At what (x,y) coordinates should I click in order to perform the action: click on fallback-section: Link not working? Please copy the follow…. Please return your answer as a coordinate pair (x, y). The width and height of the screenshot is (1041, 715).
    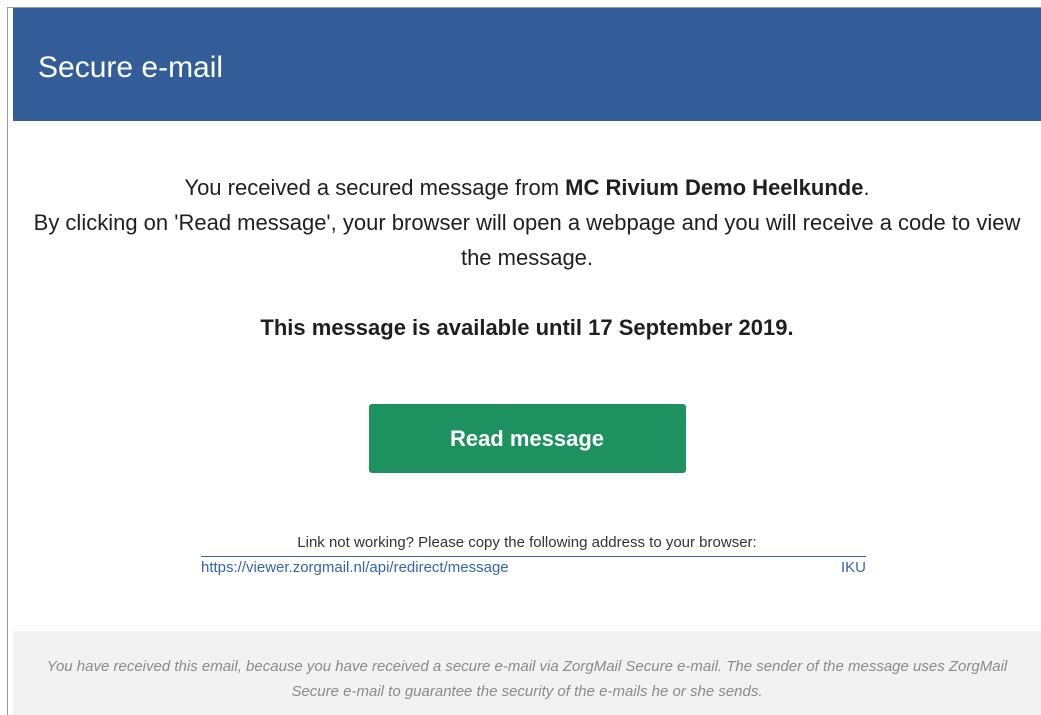
    Looking at the image, I should click on (527, 556).